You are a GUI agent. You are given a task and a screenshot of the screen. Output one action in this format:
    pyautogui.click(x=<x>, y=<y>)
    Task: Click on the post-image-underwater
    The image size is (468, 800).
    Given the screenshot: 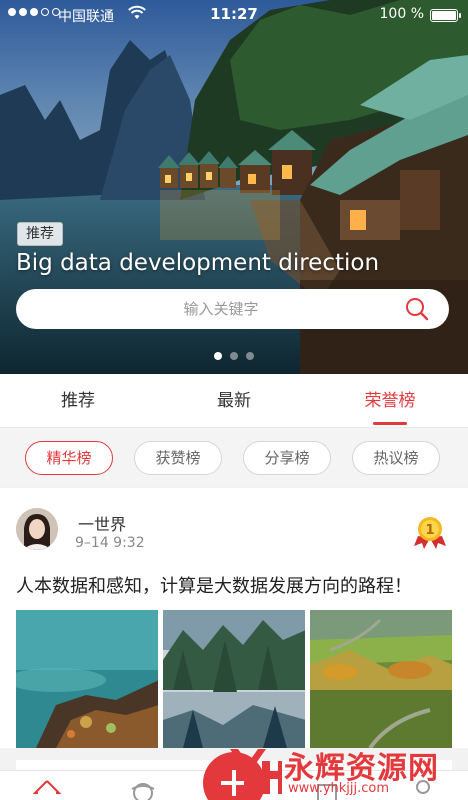 What is the action you would take?
    pyautogui.click(x=87, y=679)
    